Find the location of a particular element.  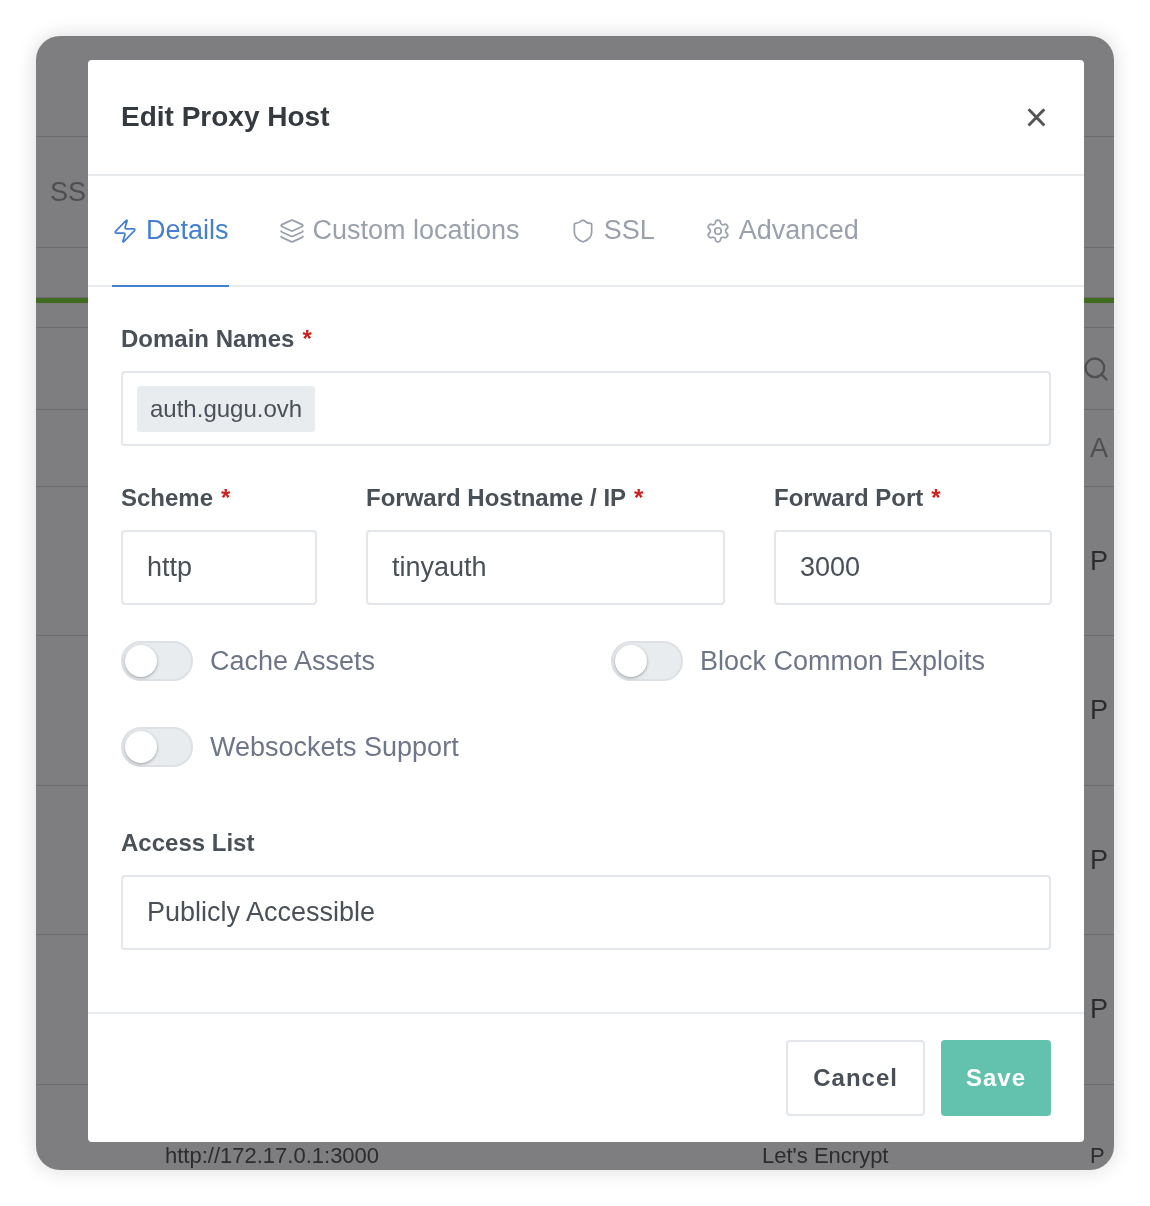

table-cell: Let's Encrypt is located at coordinates (825, 1156).